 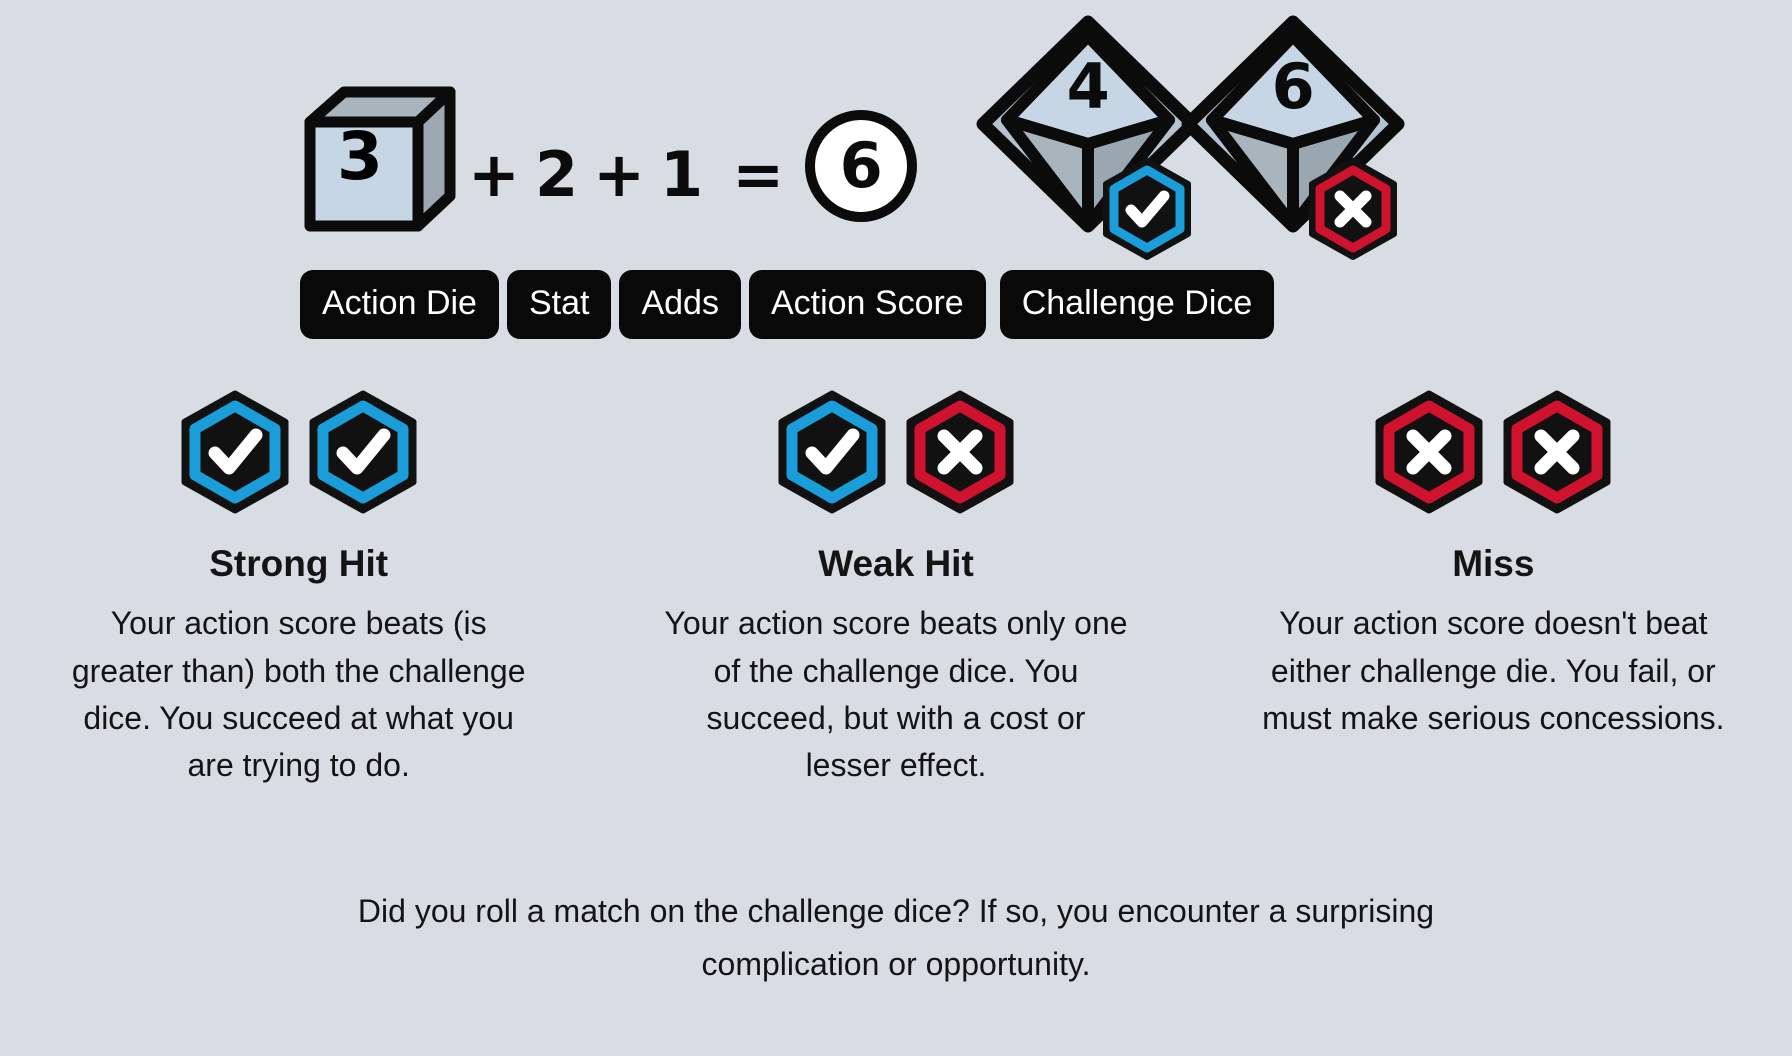 I want to click on pill-stat: Stat, so click(x=559, y=304).